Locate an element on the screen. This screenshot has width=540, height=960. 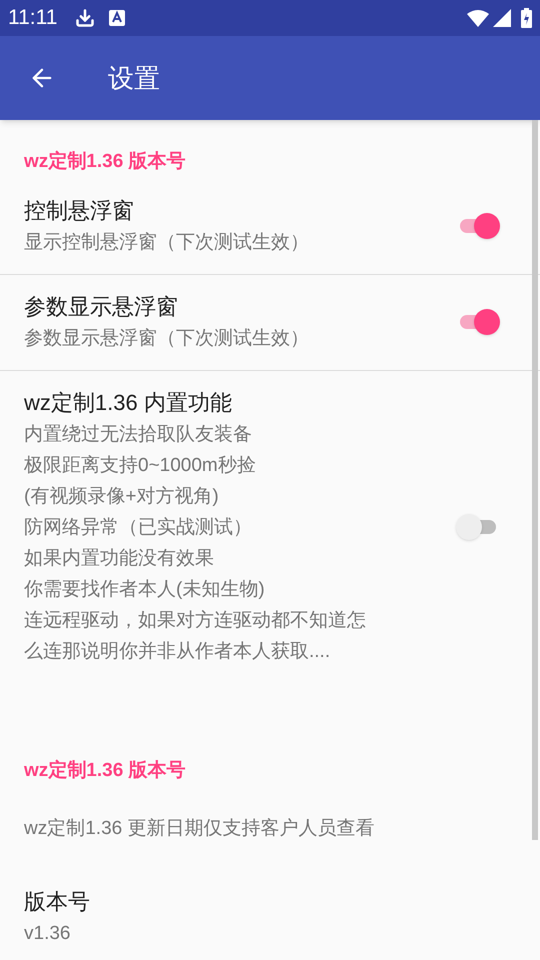
preference-title: 版本号 is located at coordinates (57, 902).